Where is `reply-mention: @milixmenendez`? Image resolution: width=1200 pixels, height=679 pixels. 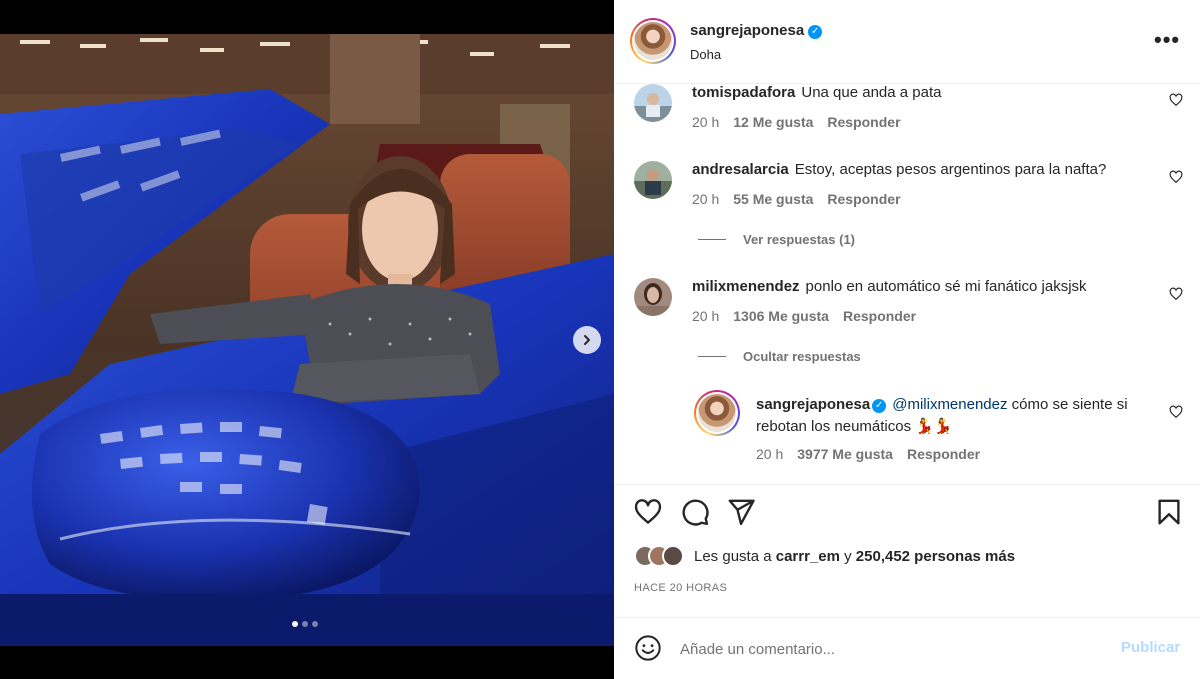 reply-mention: @milixmenendez is located at coordinates (949, 404).